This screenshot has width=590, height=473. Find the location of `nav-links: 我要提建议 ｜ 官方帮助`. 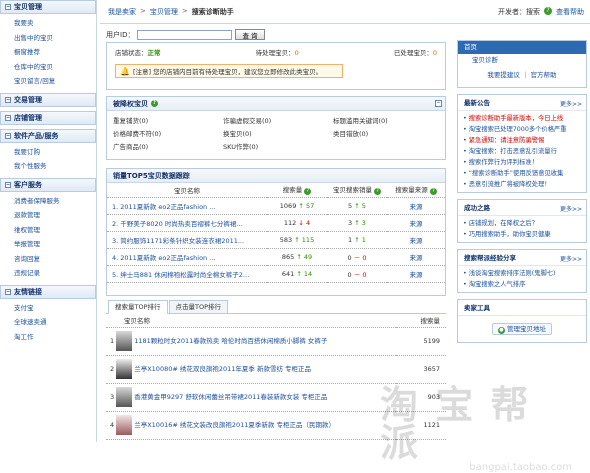

nav-links: 我要提建议 ｜ 官方帮助 is located at coordinates (522, 74).